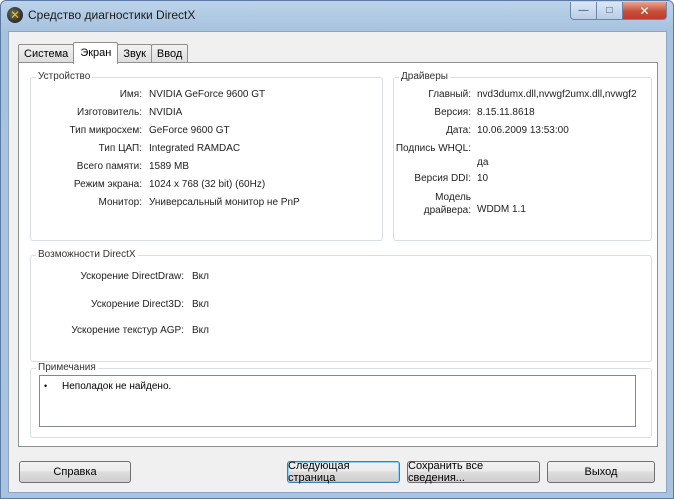 This screenshot has width=674, height=499. Describe the element at coordinates (117, 386) in the screenshot. I see `note-item: Неполадок не найдено.` at that location.